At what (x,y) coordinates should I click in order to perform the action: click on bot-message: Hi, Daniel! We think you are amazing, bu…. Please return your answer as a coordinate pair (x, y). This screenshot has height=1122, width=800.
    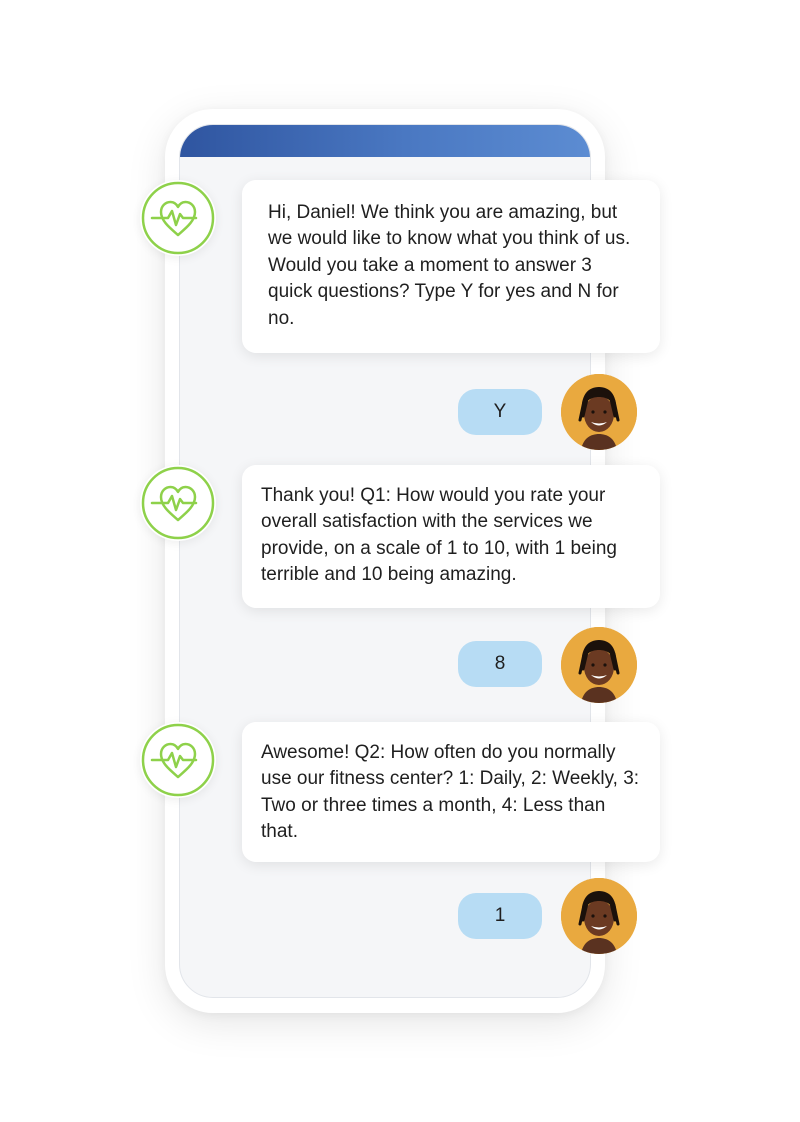
    Looking at the image, I should click on (451, 266).